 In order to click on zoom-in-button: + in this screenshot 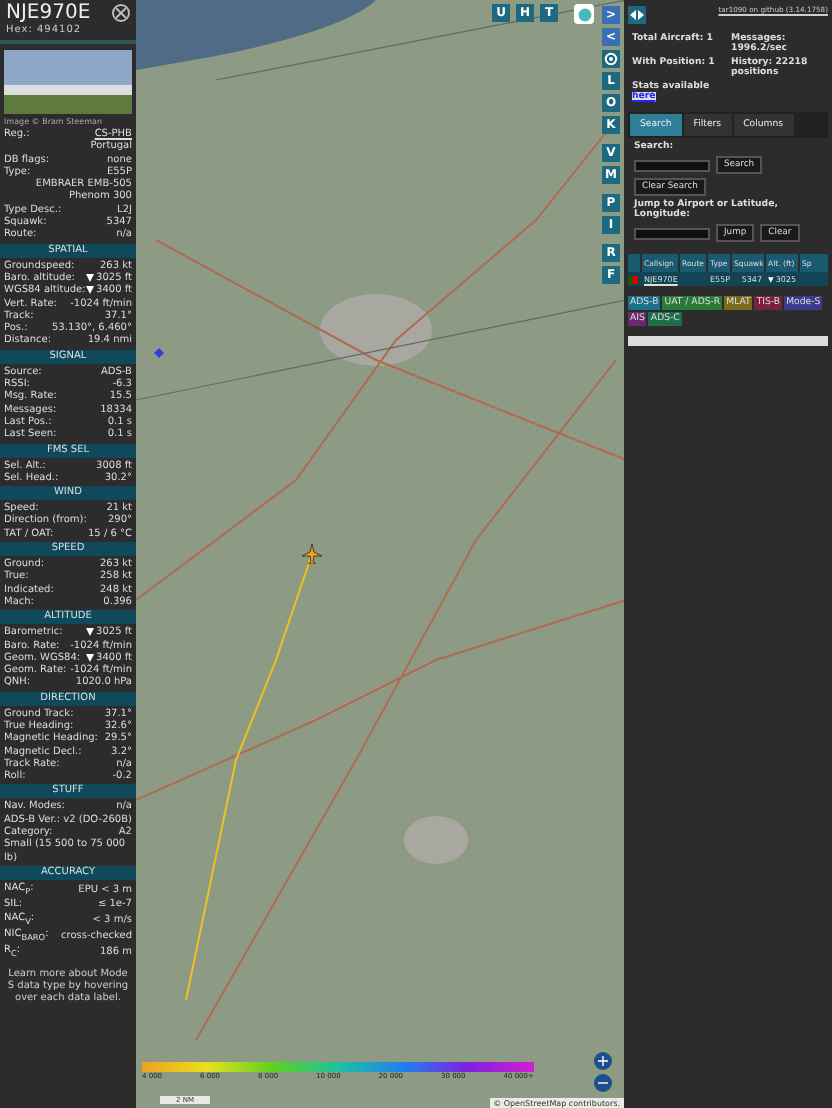, I will do `click(603, 1061)`.